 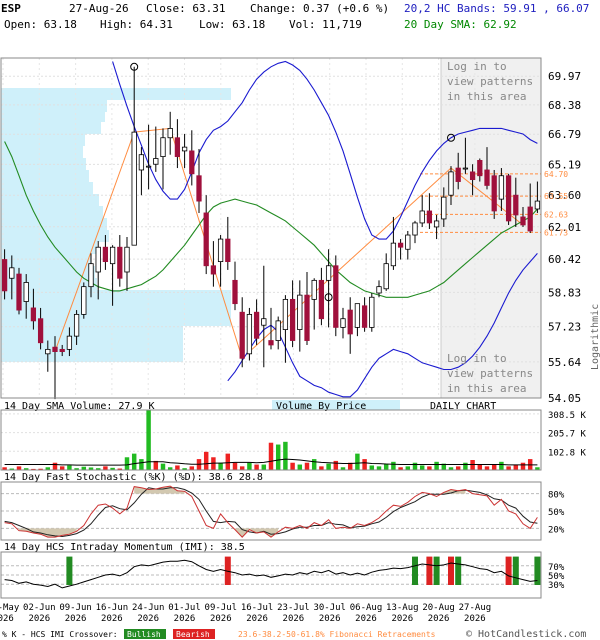 What do you see at coordinates (556, 232) in the screenshot?
I see `fib-level-label: 61.73` at bounding box center [556, 232].